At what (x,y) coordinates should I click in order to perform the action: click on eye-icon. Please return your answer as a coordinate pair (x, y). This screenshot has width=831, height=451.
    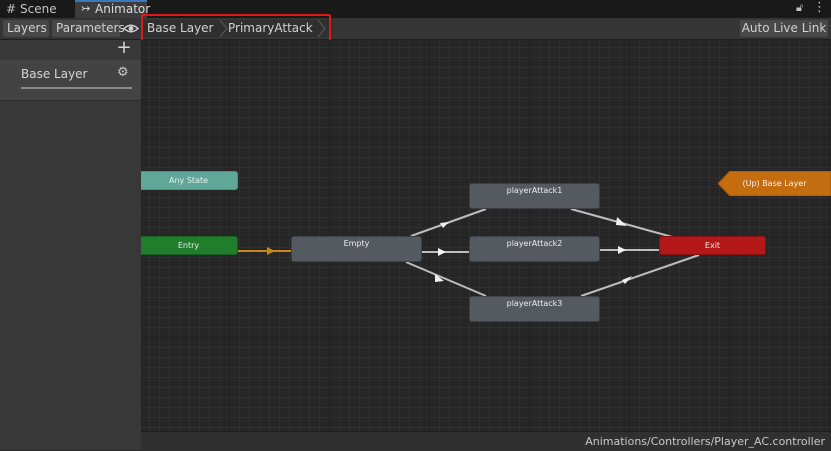
    Looking at the image, I should click on (131, 28).